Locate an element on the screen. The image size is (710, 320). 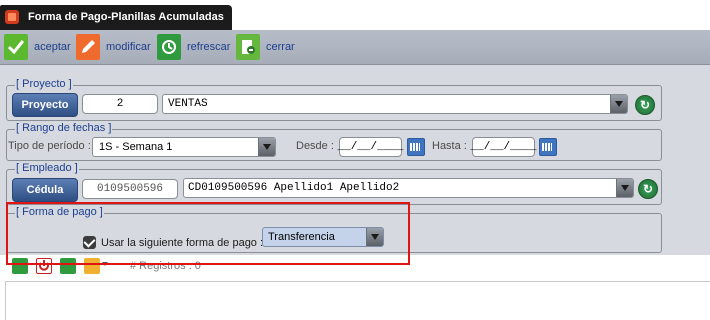
checkmark-icon is located at coordinates (16, 47).